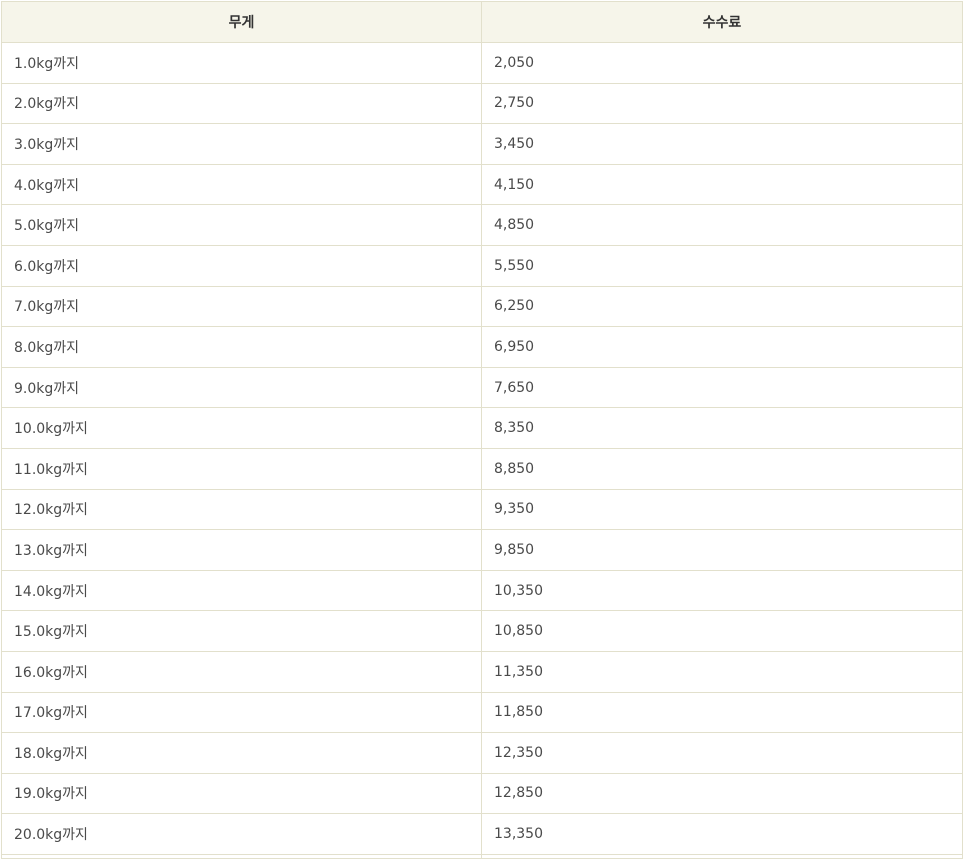  What do you see at coordinates (241, 347) in the screenshot?
I see `weight-cell: 8.0kg까지` at bounding box center [241, 347].